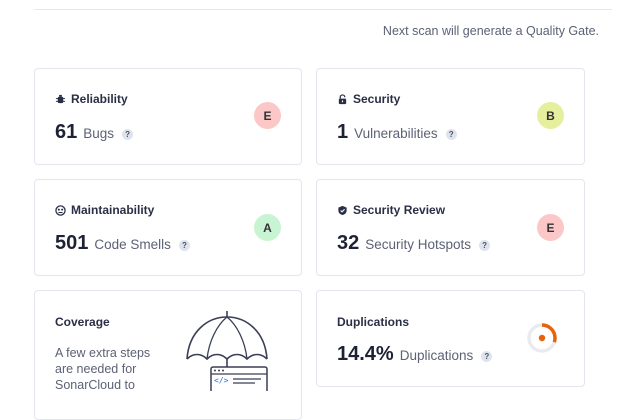 The image size is (621, 420). Describe the element at coordinates (450, 116) in the screenshot. I see `security-card: Security 1 Vulnerabilities ? B` at that location.